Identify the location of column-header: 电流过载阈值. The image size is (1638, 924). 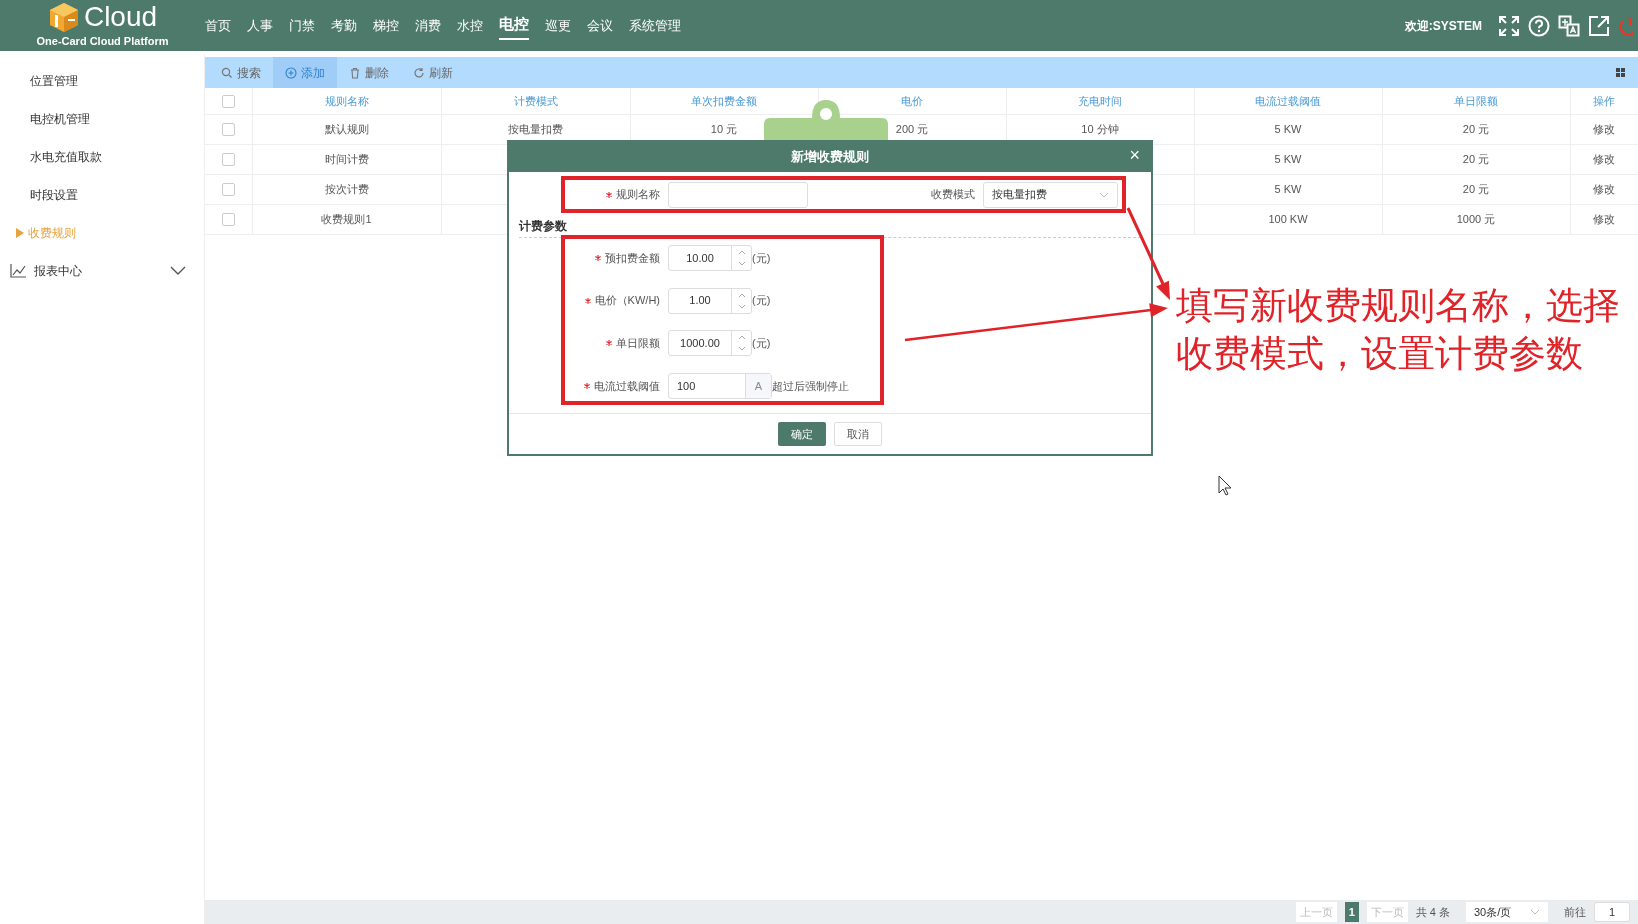
(1288, 101).